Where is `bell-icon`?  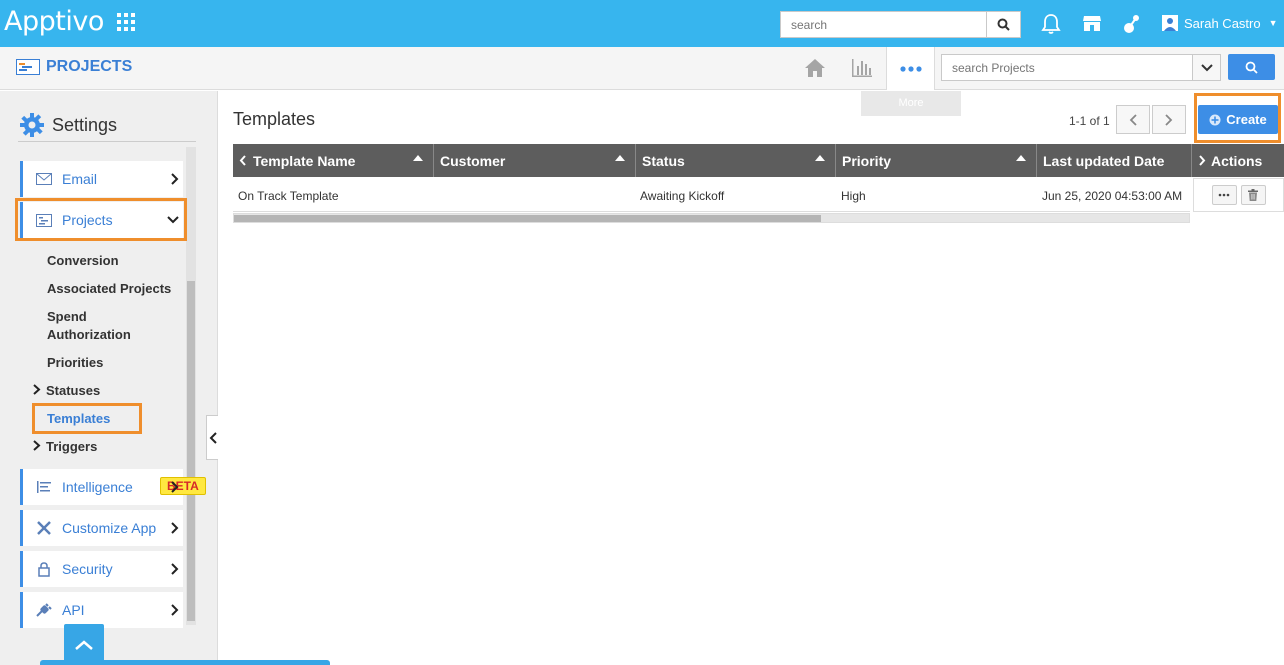
bell-icon is located at coordinates (1052, 24).